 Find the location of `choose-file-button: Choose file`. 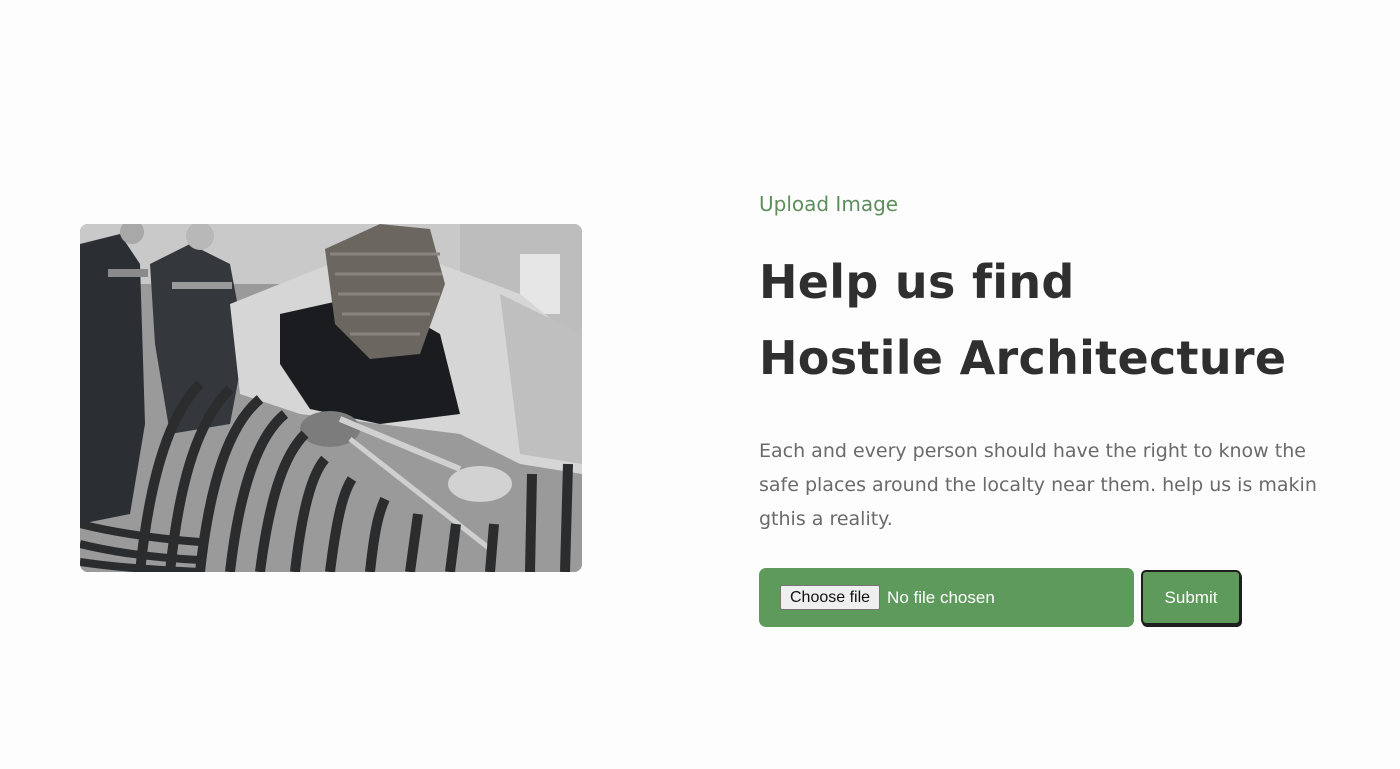

choose-file-button: Choose file is located at coordinates (830, 597).